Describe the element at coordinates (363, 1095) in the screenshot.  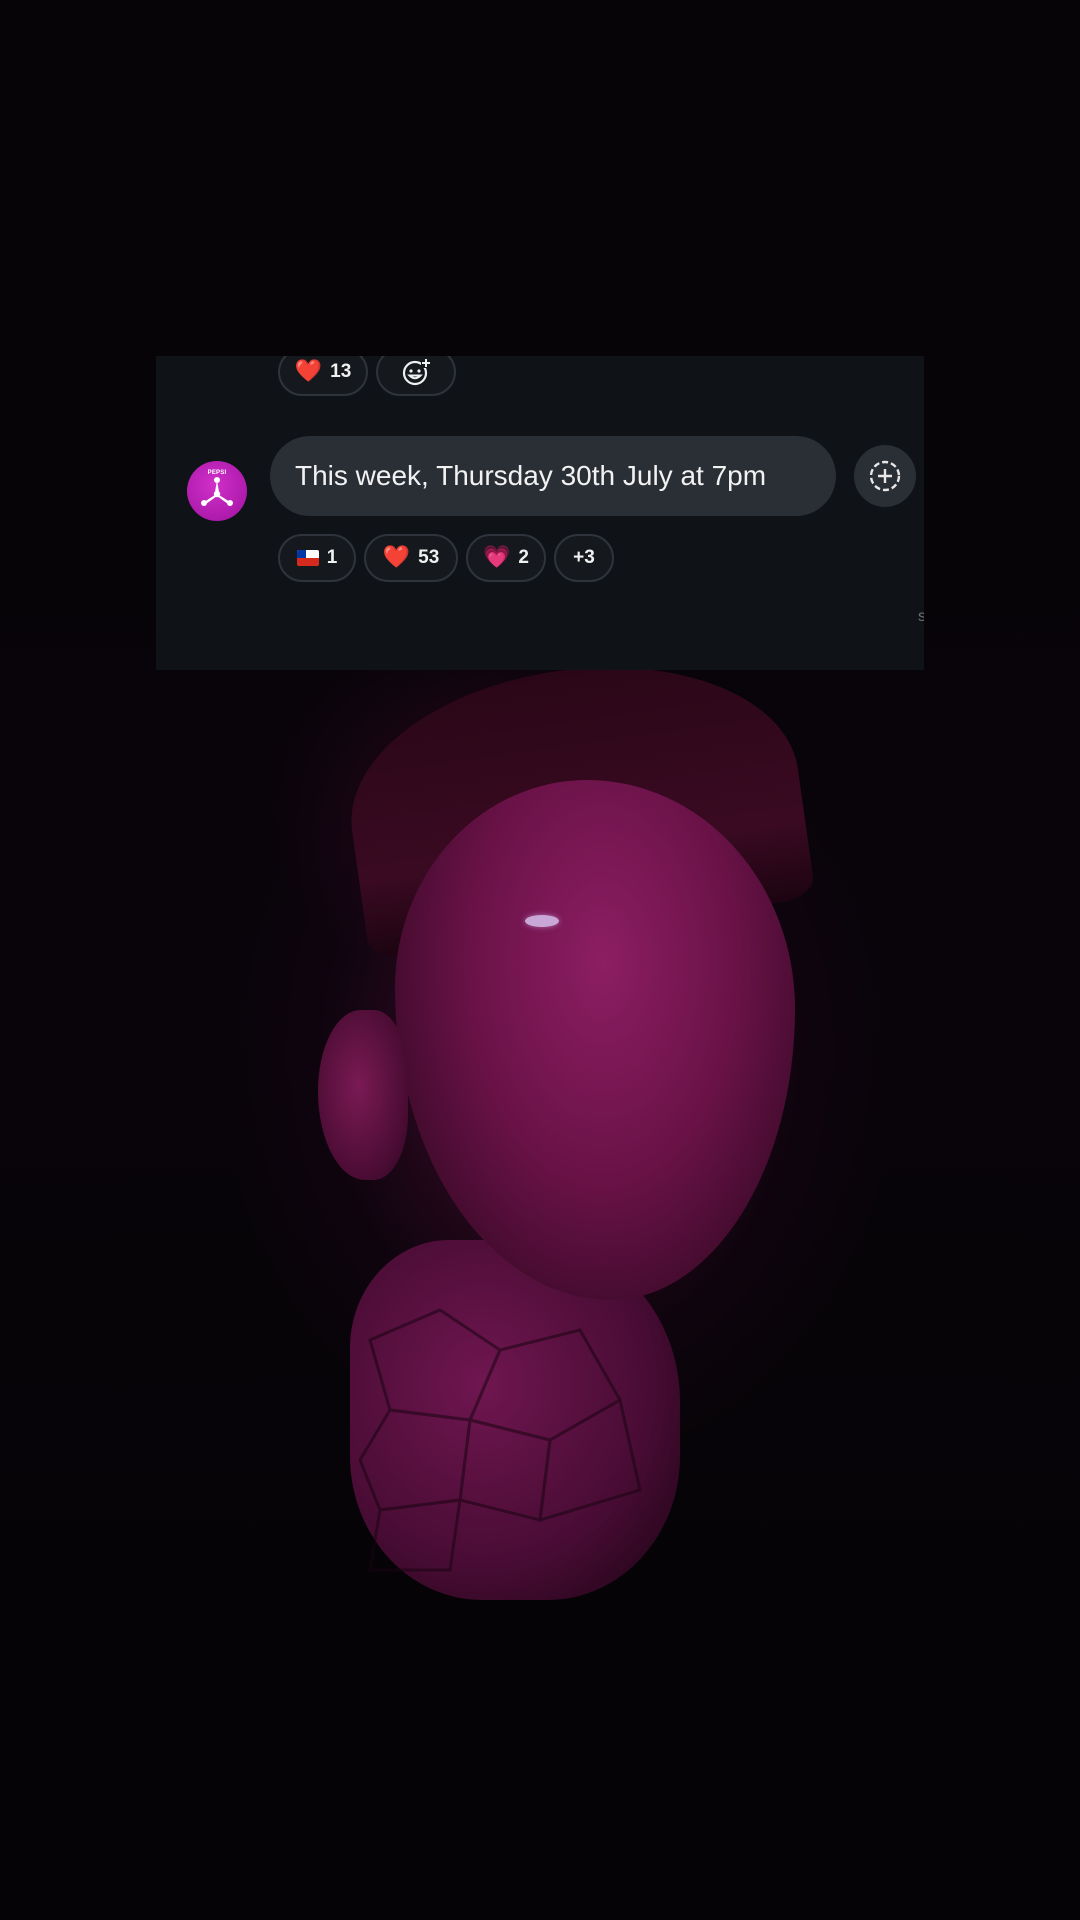
I see `ear` at that location.